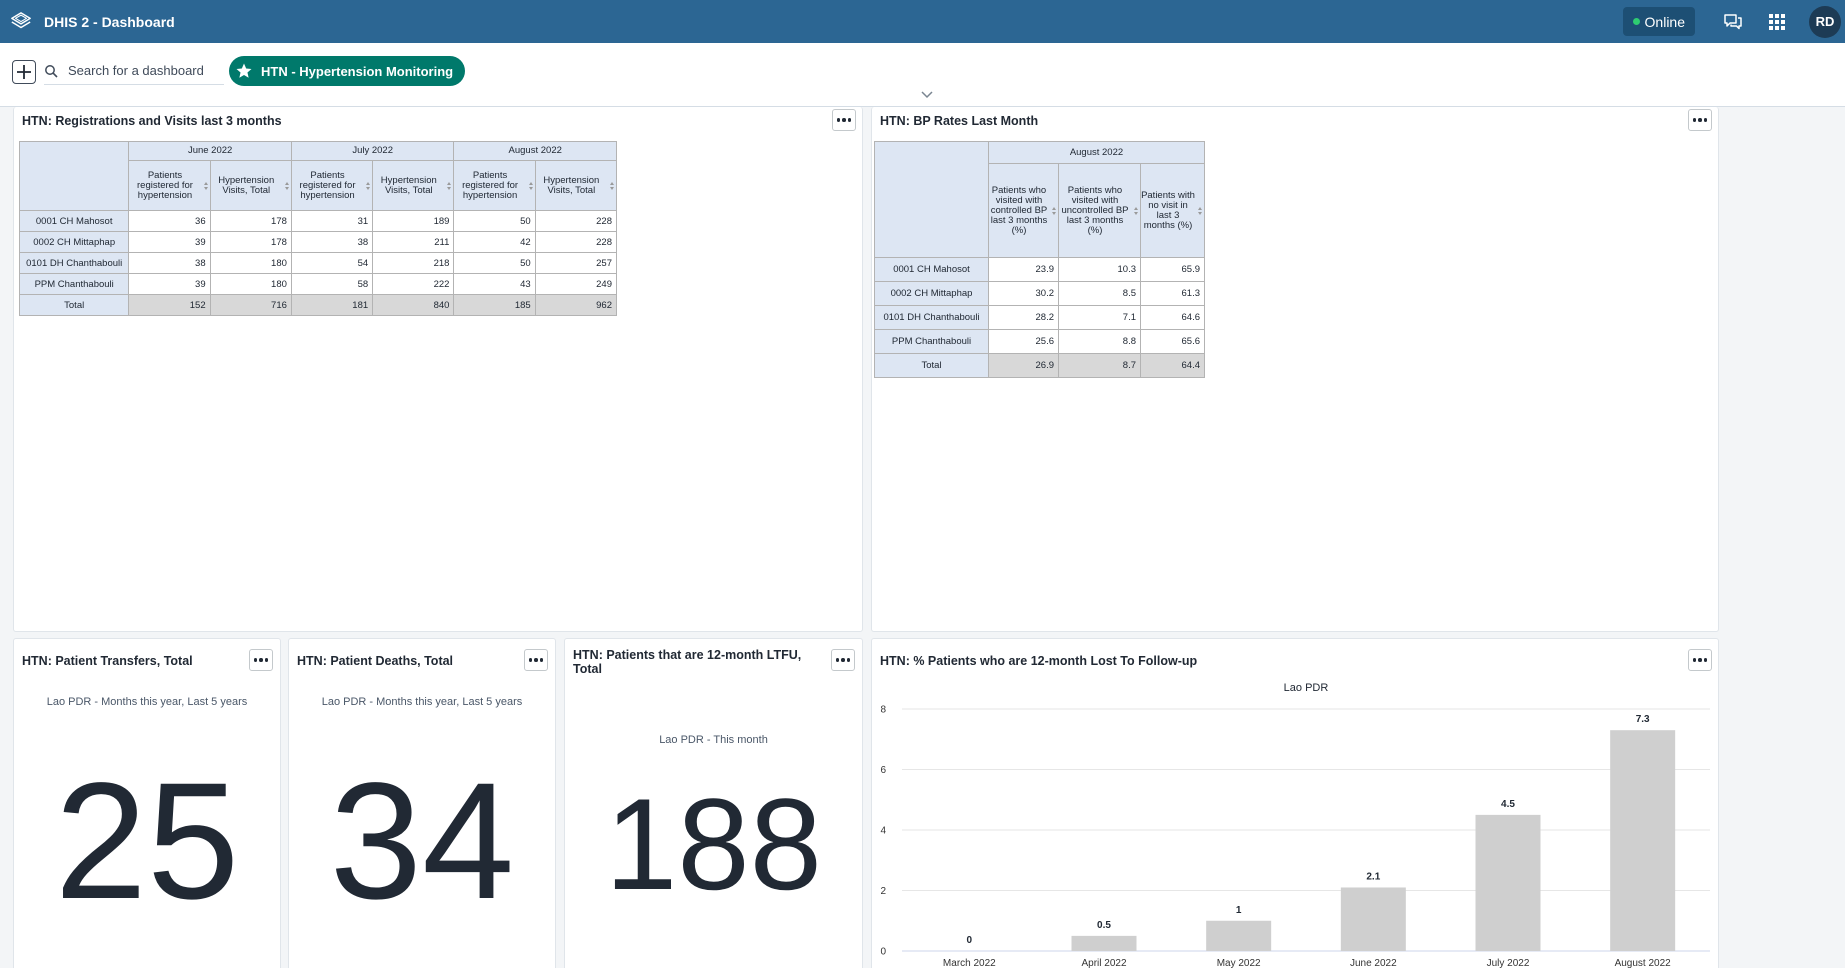 The width and height of the screenshot is (1845, 968). Describe the element at coordinates (107, 661) in the screenshot. I see `card-title: HTN: Patient Transfers, Total` at that location.